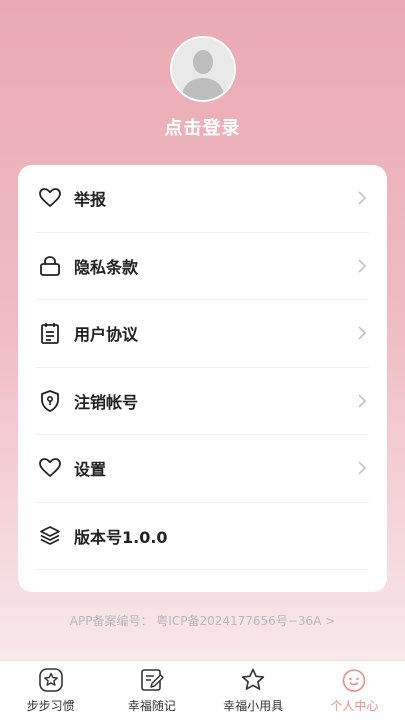 Image resolution: width=405 pixels, height=720 pixels. Describe the element at coordinates (202, 199) in the screenshot. I see `menu-item-report: 举报` at that location.